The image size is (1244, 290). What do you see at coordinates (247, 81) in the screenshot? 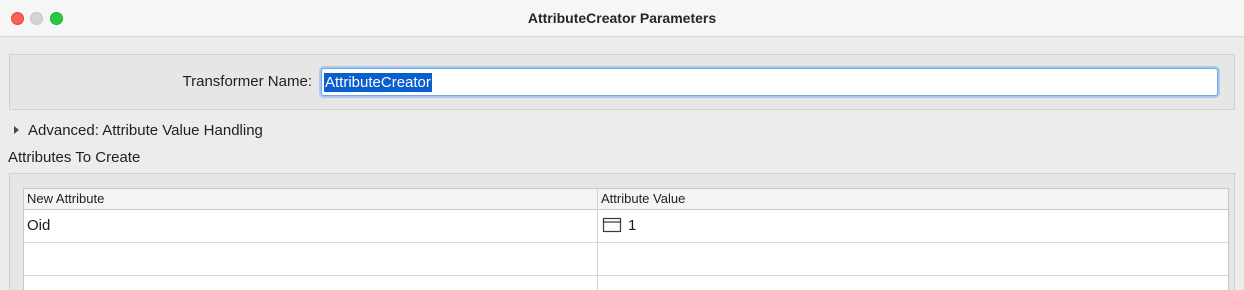
I see `transformer-name-label: Transformer Name:` at bounding box center [247, 81].